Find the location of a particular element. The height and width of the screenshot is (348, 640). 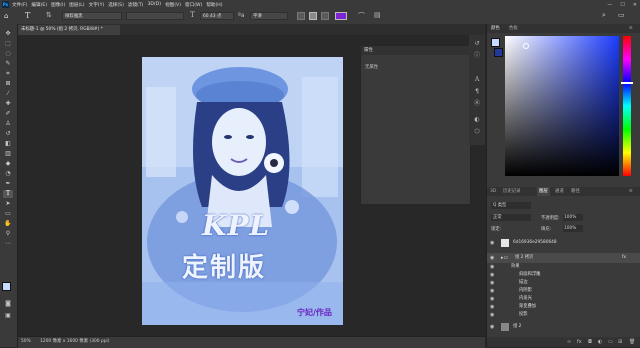

layers-panel-header: 3D 历史记录 图层 通道 路径 ≡ is located at coordinates (563, 191).